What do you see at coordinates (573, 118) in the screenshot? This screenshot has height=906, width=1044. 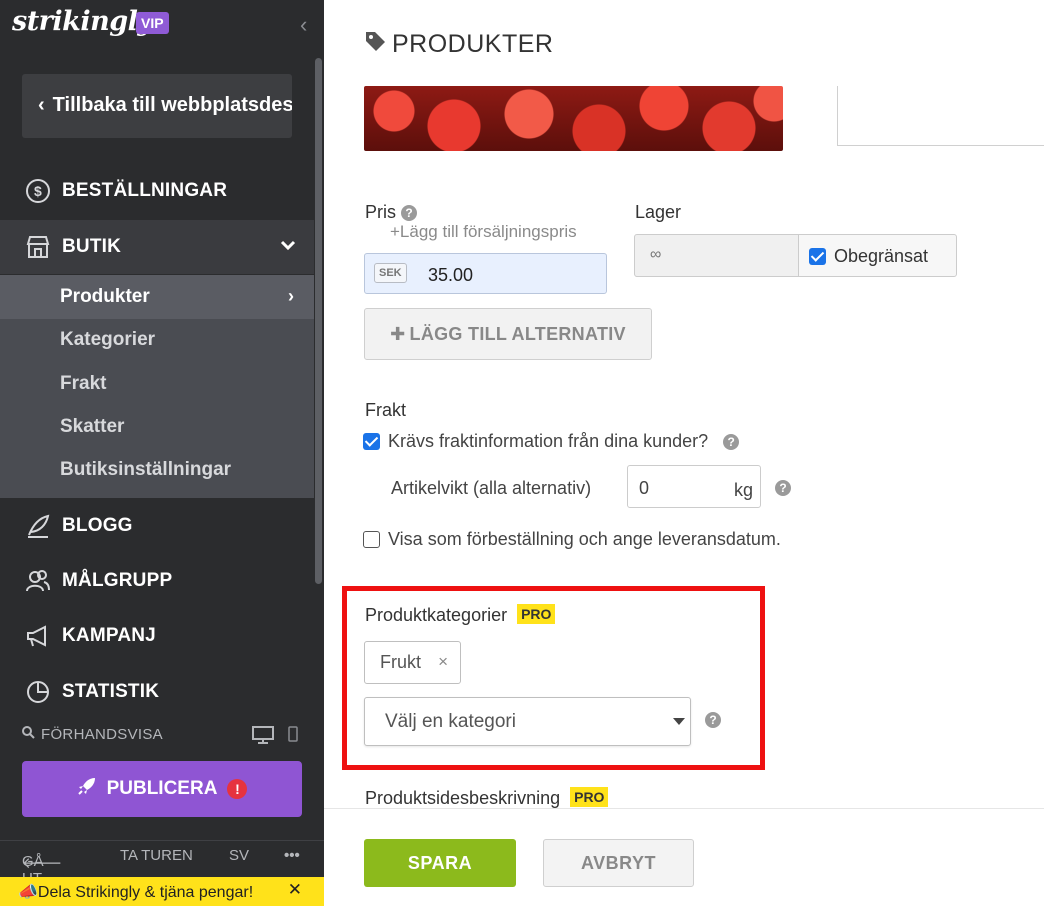 I see `product-image` at bounding box center [573, 118].